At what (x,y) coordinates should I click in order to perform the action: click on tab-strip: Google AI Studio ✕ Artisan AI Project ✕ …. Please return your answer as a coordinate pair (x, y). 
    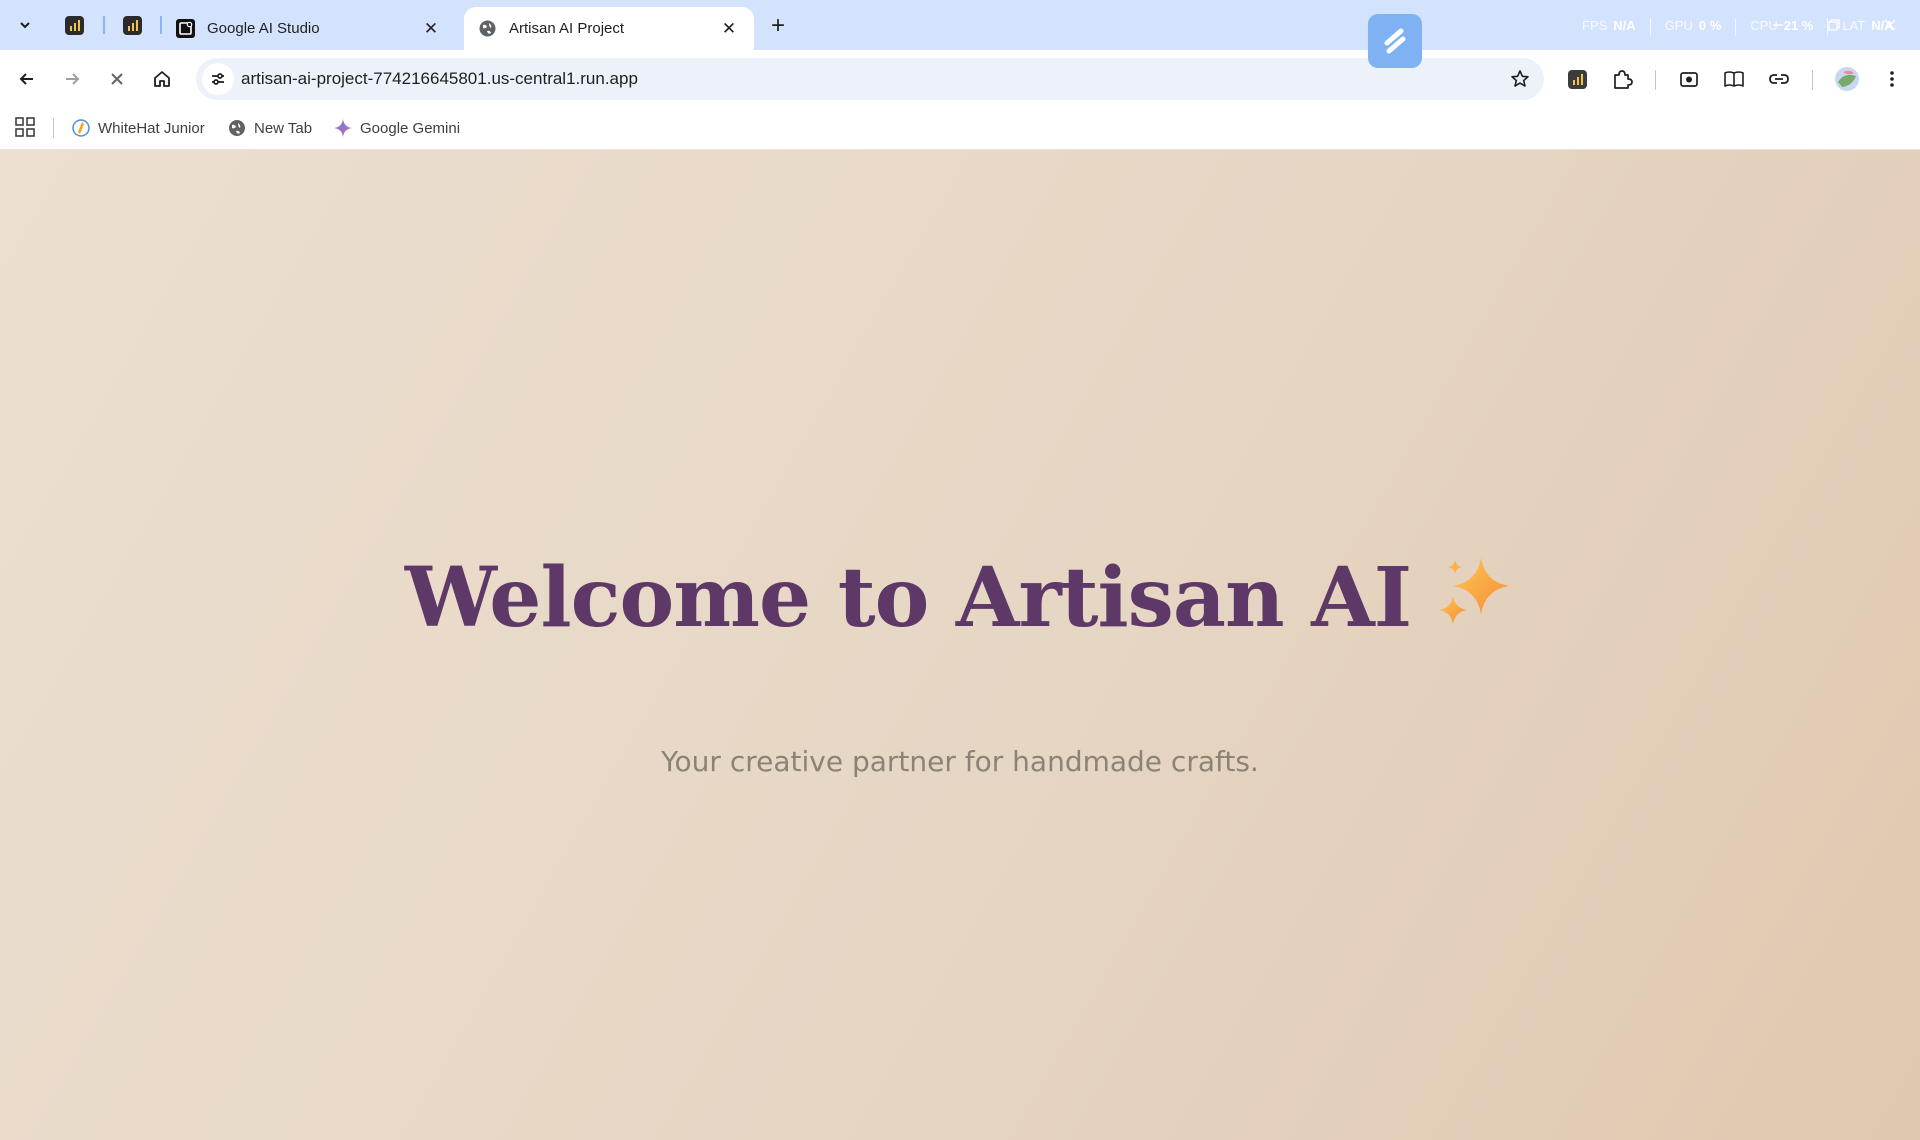
    Looking at the image, I should click on (960, 25).